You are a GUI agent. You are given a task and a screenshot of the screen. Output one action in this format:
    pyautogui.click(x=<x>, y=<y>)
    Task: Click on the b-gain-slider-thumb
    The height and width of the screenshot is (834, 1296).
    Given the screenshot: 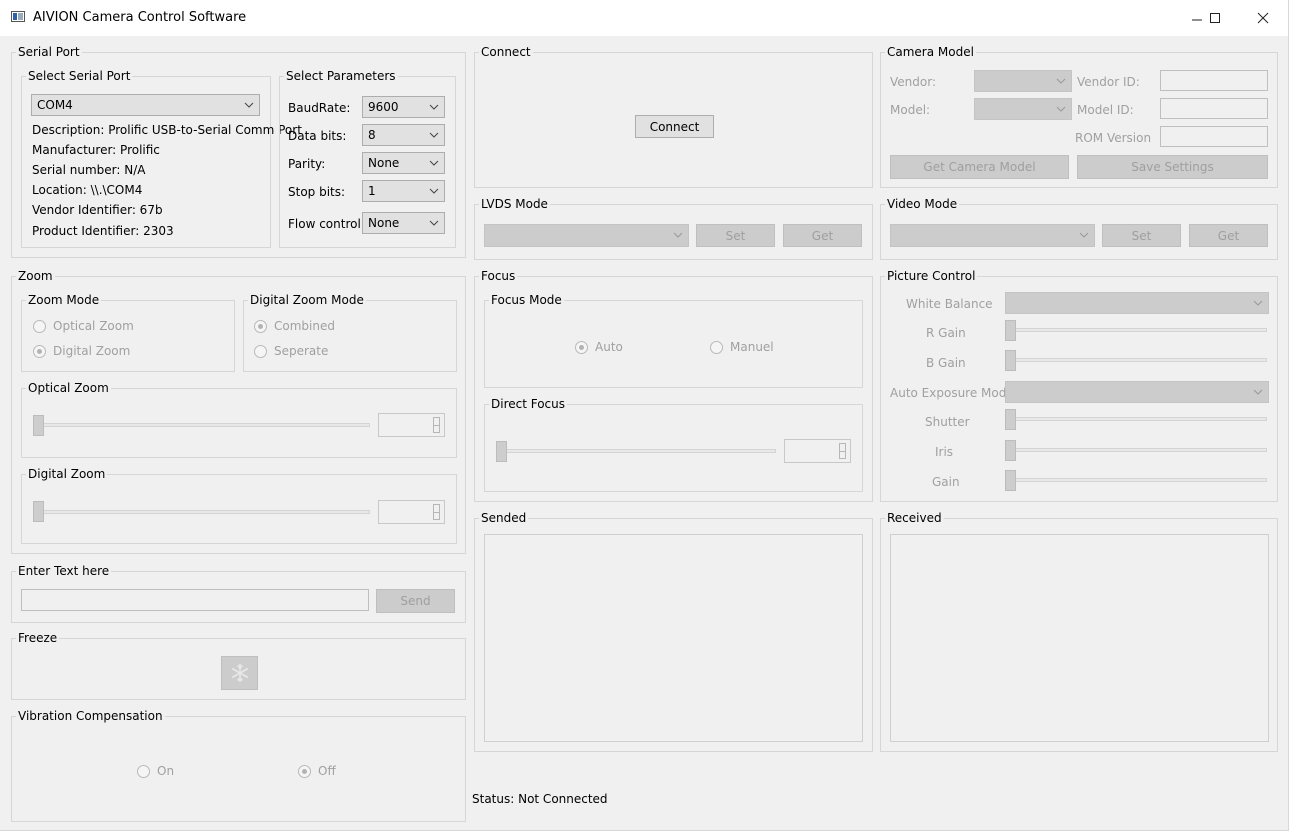 What is the action you would take?
    pyautogui.click(x=1010, y=360)
    